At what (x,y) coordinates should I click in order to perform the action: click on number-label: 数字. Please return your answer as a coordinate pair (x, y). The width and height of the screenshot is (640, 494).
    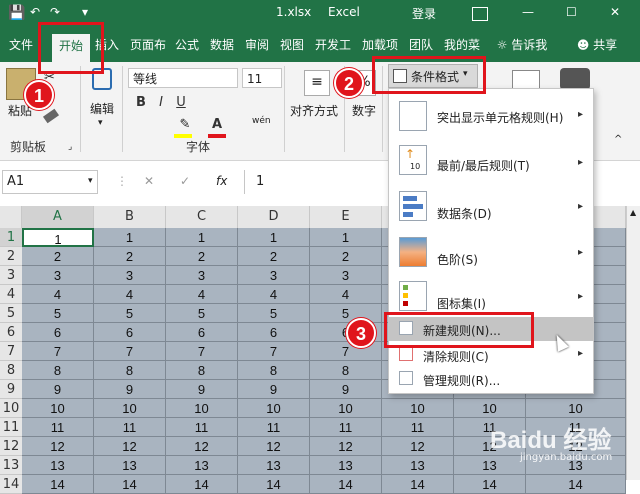
    Looking at the image, I should click on (364, 110).